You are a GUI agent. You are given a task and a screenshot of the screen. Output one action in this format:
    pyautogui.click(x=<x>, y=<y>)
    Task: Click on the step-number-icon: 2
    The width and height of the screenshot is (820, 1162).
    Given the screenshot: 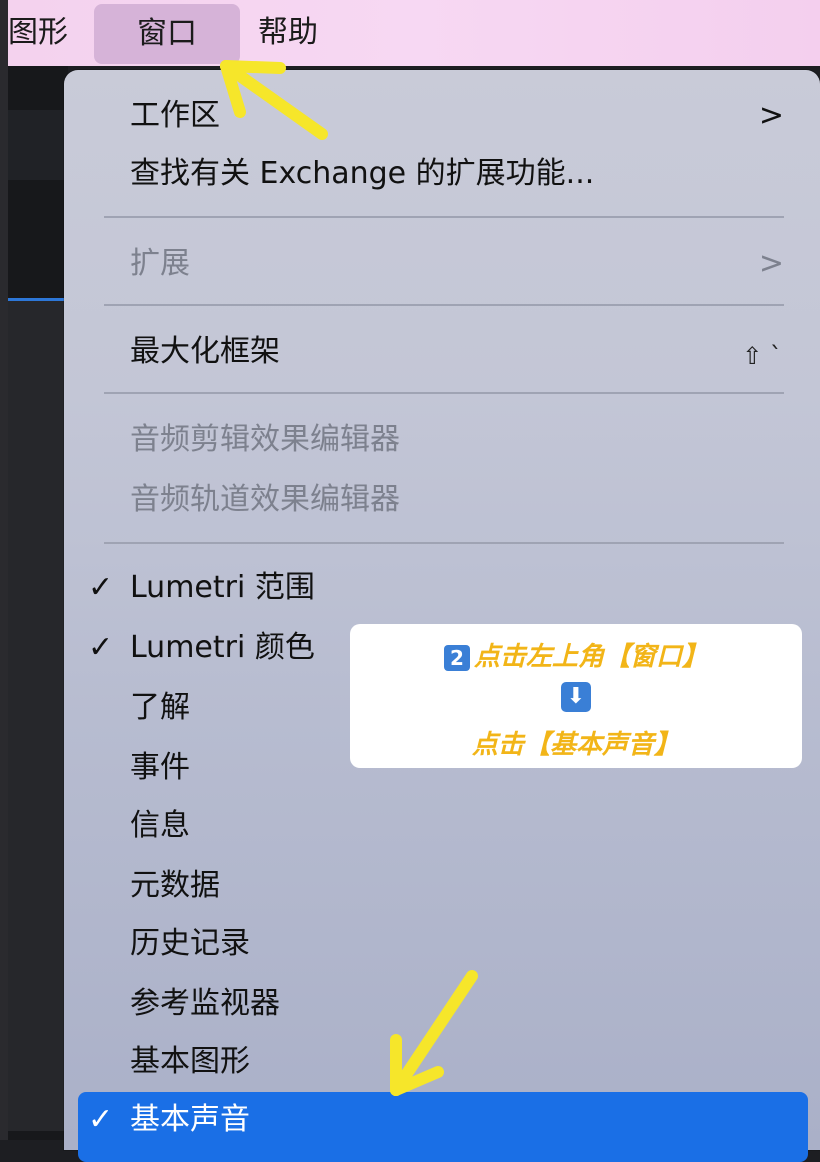 What is the action you would take?
    pyautogui.click(x=456, y=657)
    